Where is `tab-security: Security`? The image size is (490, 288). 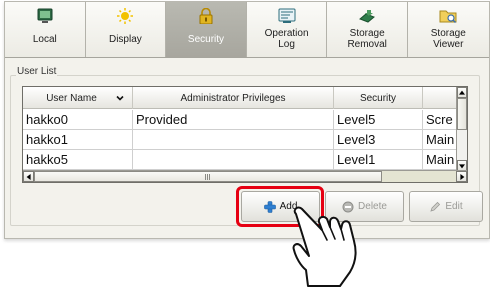 tab-security: Security is located at coordinates (206, 29).